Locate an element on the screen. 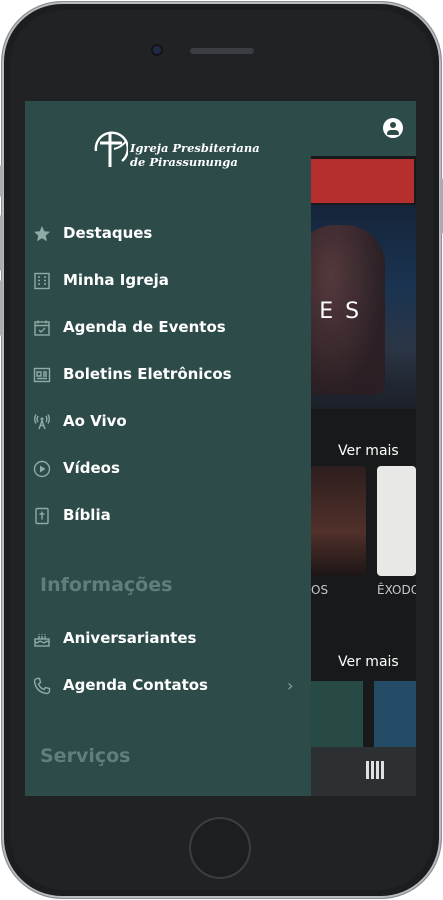 The image size is (443, 900). menu-item-label: Destaques is located at coordinates (108, 233).